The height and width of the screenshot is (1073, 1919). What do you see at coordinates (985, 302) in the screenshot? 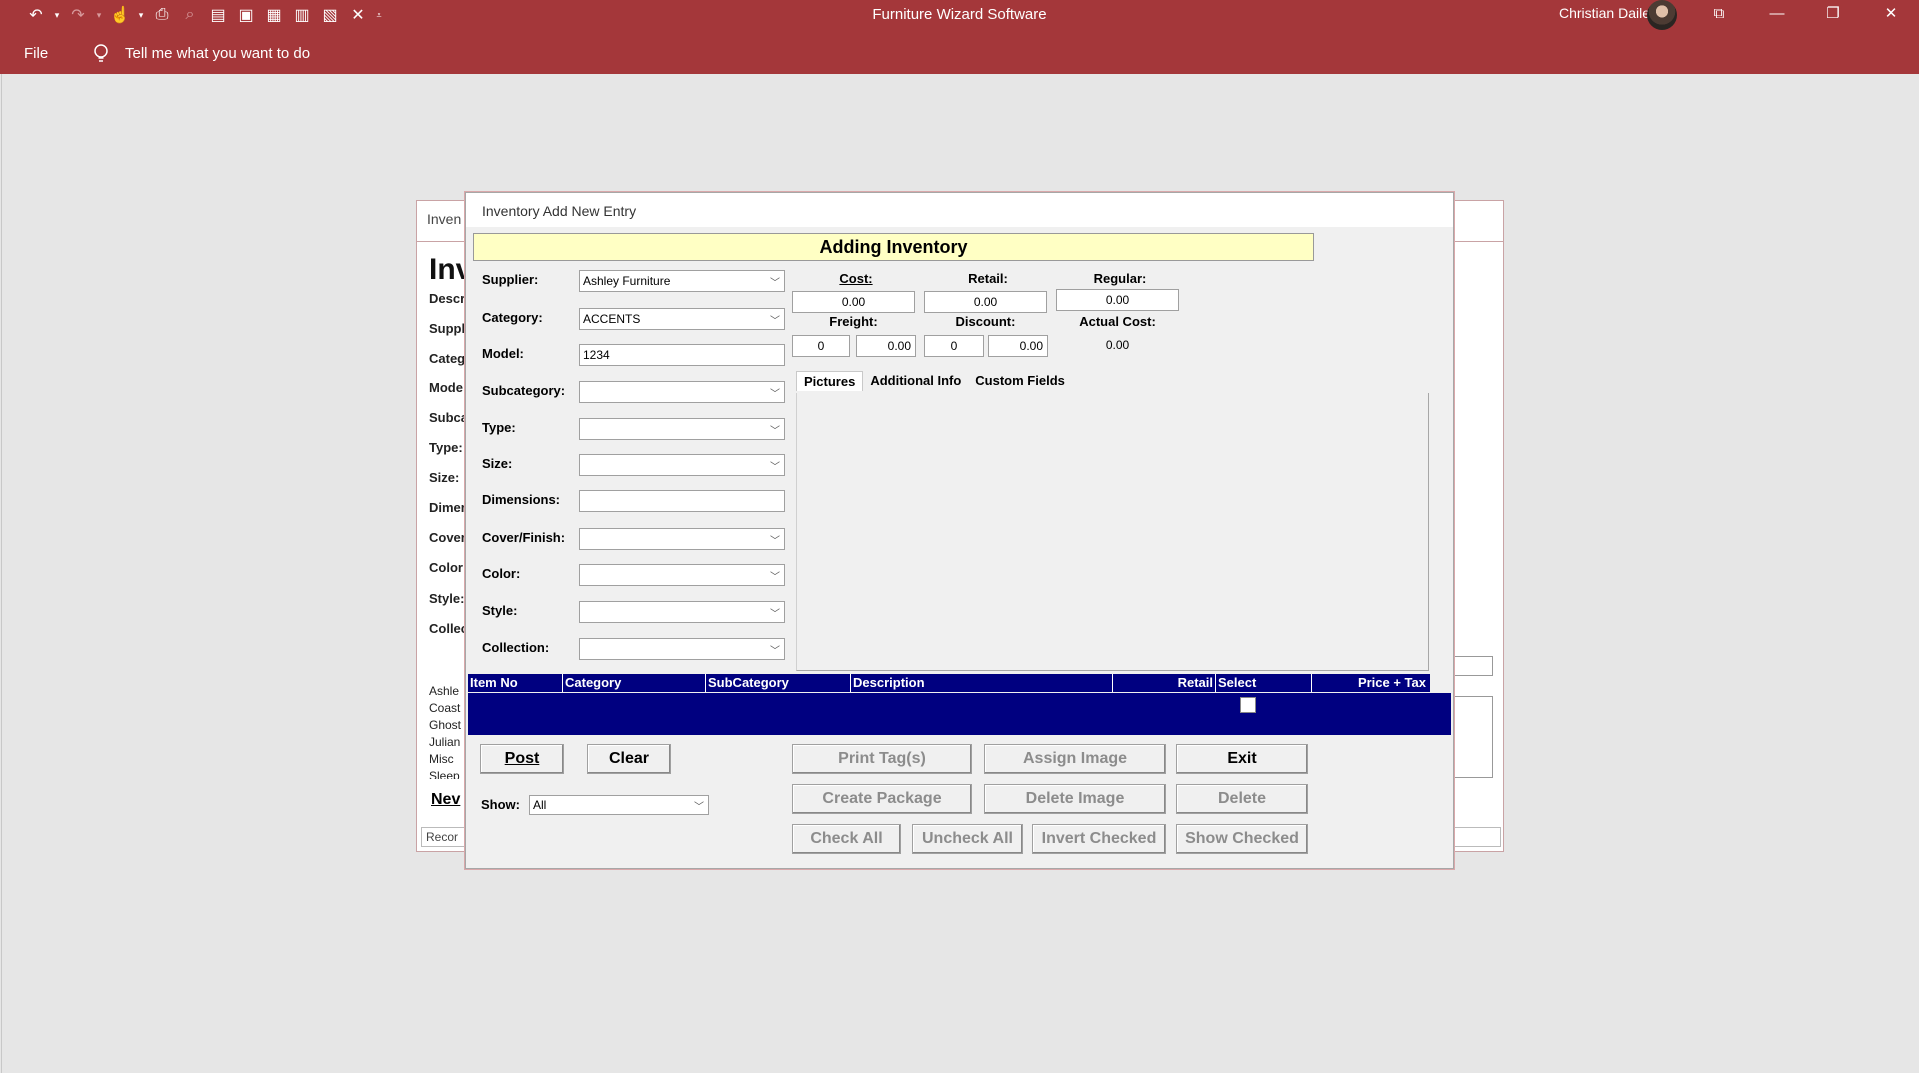
I see `retail-field: 0.00` at bounding box center [985, 302].